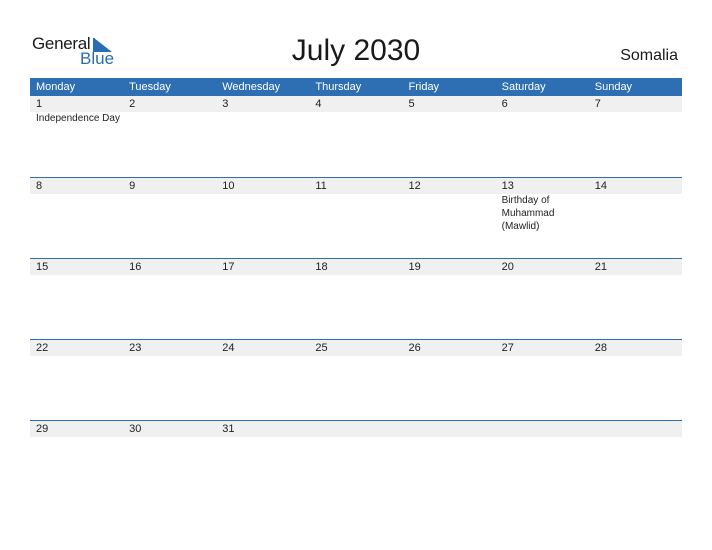 This screenshot has height=550, width=712. Describe the element at coordinates (338, 87) in the screenshot. I see `weekday-thursday: Thursday` at that location.